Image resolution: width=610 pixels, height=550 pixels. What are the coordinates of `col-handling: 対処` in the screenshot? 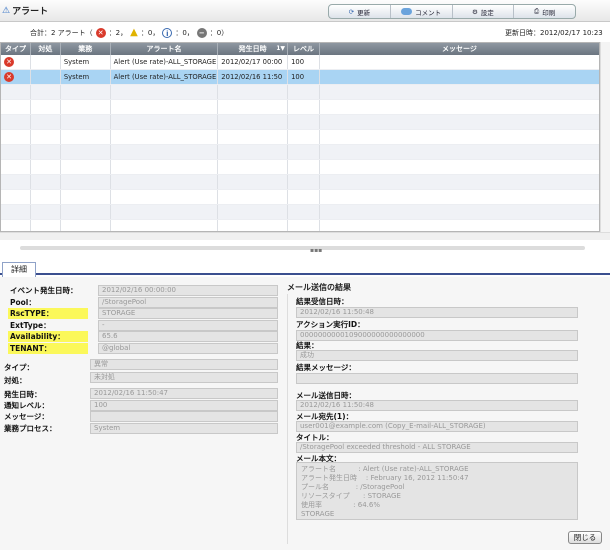 It's located at (46, 49).